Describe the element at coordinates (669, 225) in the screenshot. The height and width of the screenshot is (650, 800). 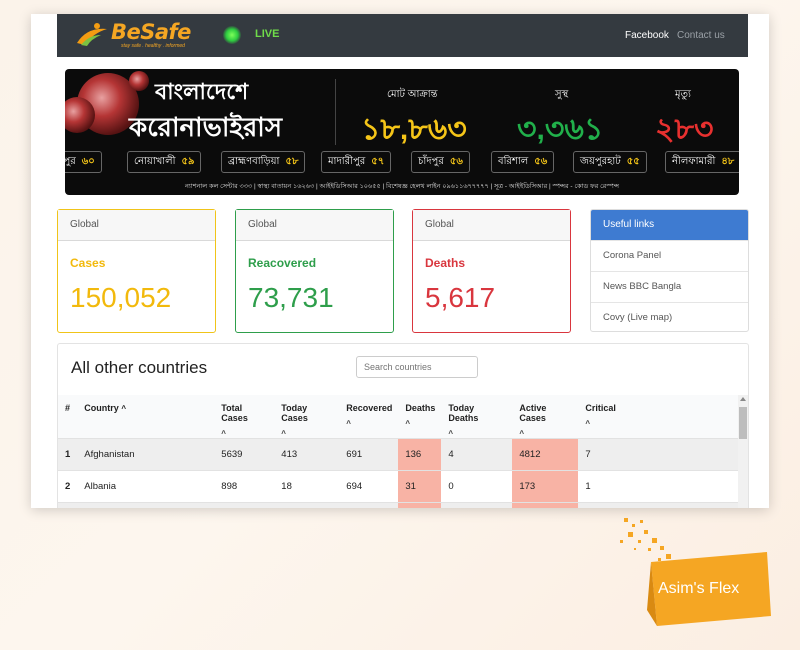
I see `useful-links-header: Useful links` at that location.